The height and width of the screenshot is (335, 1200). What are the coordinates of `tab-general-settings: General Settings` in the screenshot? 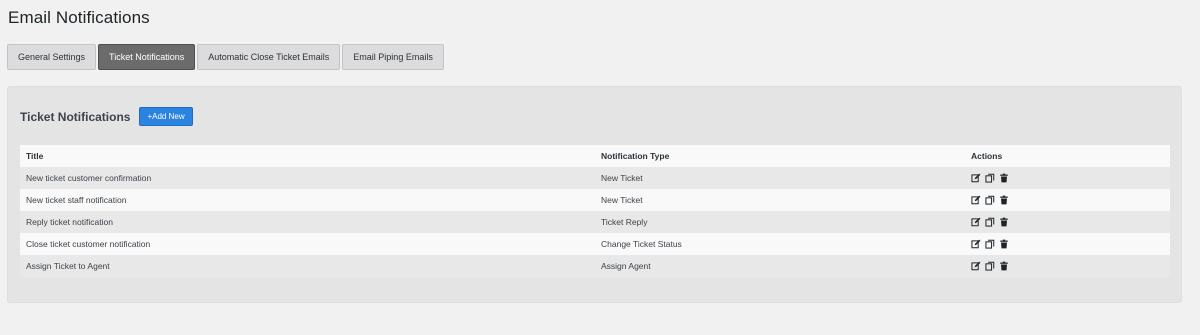 It's located at (52, 57).